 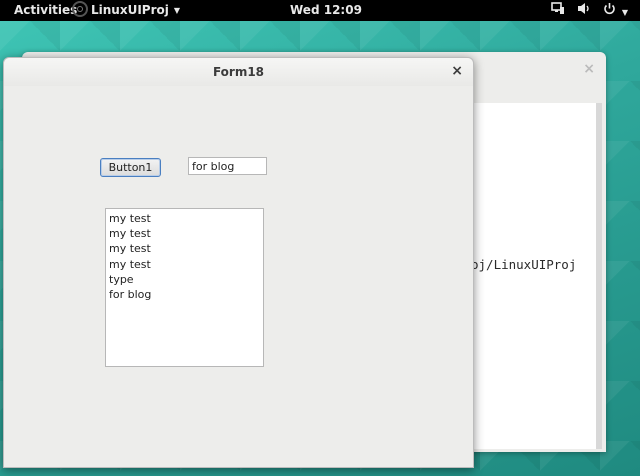 I want to click on button1: Button1, so click(x=130, y=167).